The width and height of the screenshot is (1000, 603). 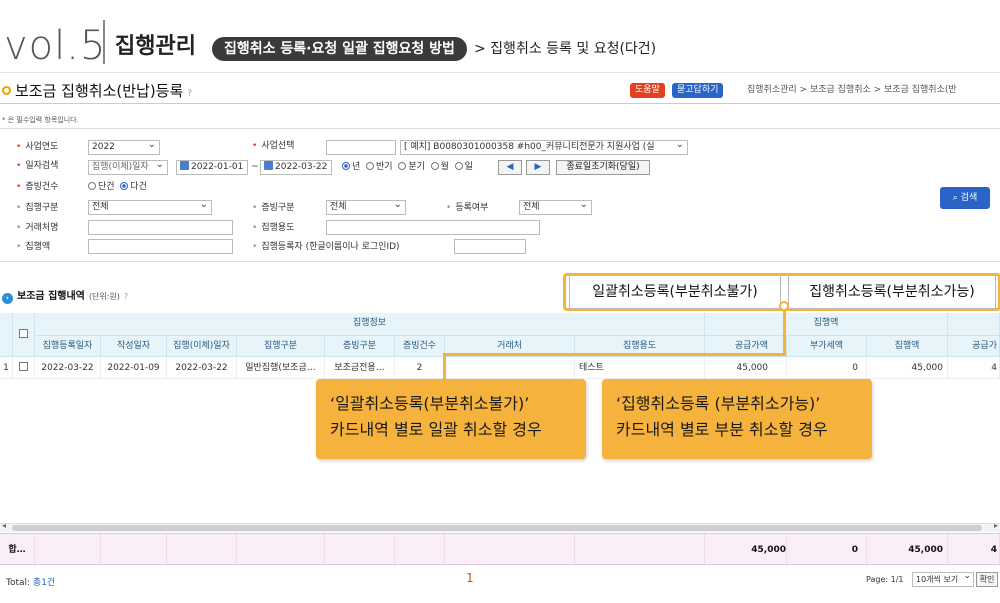 I want to click on grid-footer: Total: 총1건 1 Page: 1/1 10개씩 보기 확인, so click(x=500, y=581).